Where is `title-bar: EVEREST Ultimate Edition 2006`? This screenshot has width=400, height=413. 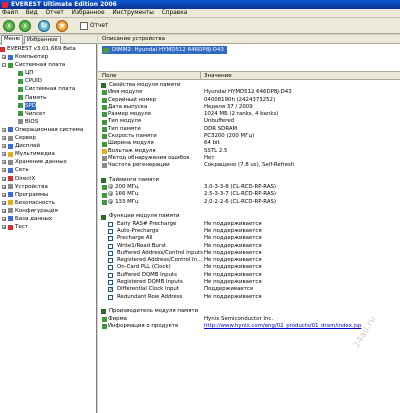 title-bar: EVEREST Ultimate Edition 2006 is located at coordinates (200, 4).